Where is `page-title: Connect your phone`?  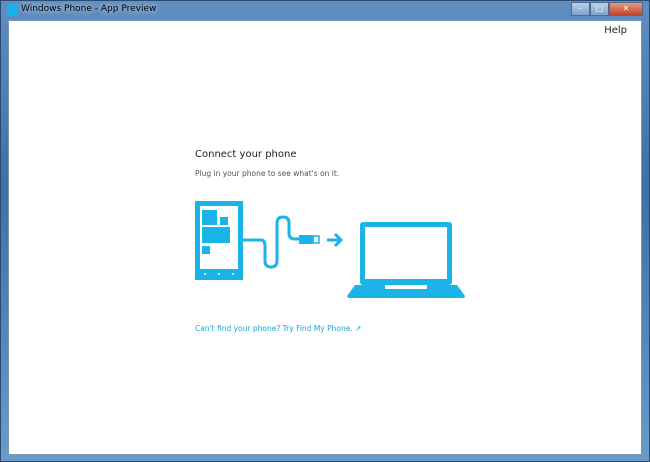 page-title: Connect your phone is located at coordinates (246, 154).